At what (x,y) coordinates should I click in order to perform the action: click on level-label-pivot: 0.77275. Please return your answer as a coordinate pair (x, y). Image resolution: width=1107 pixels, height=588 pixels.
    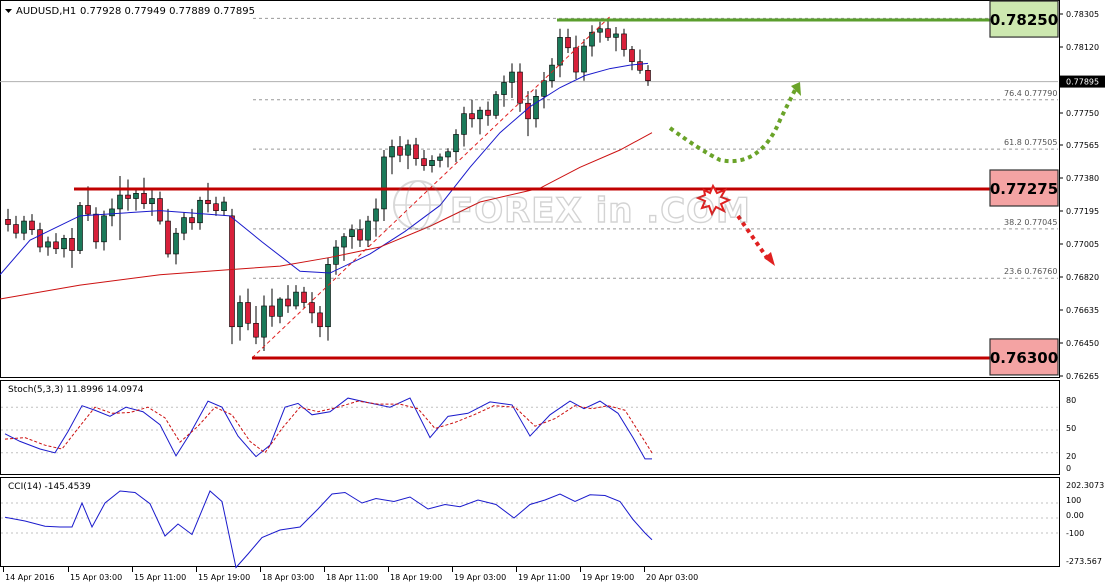
    Looking at the image, I should click on (1024, 189).